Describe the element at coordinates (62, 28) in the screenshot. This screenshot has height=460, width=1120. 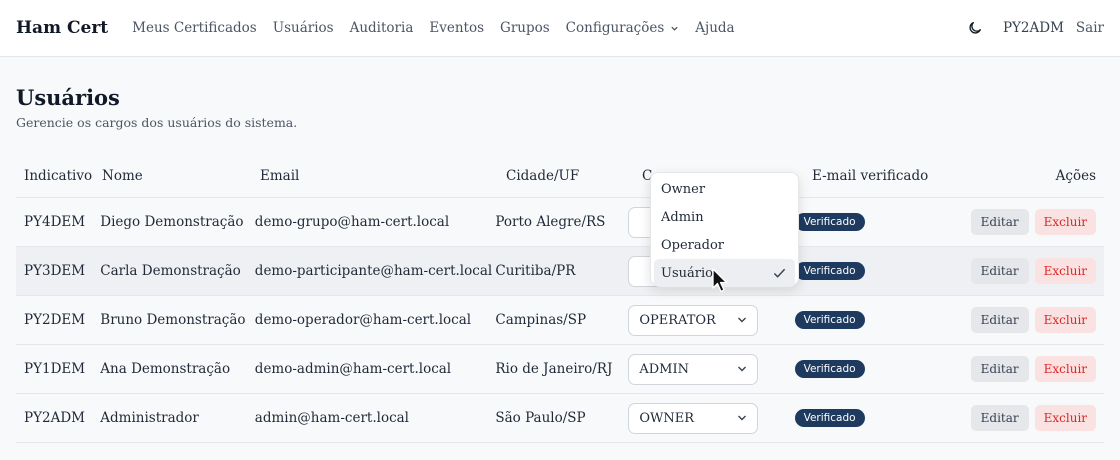
I see `brand-logo: Ham Cert` at that location.